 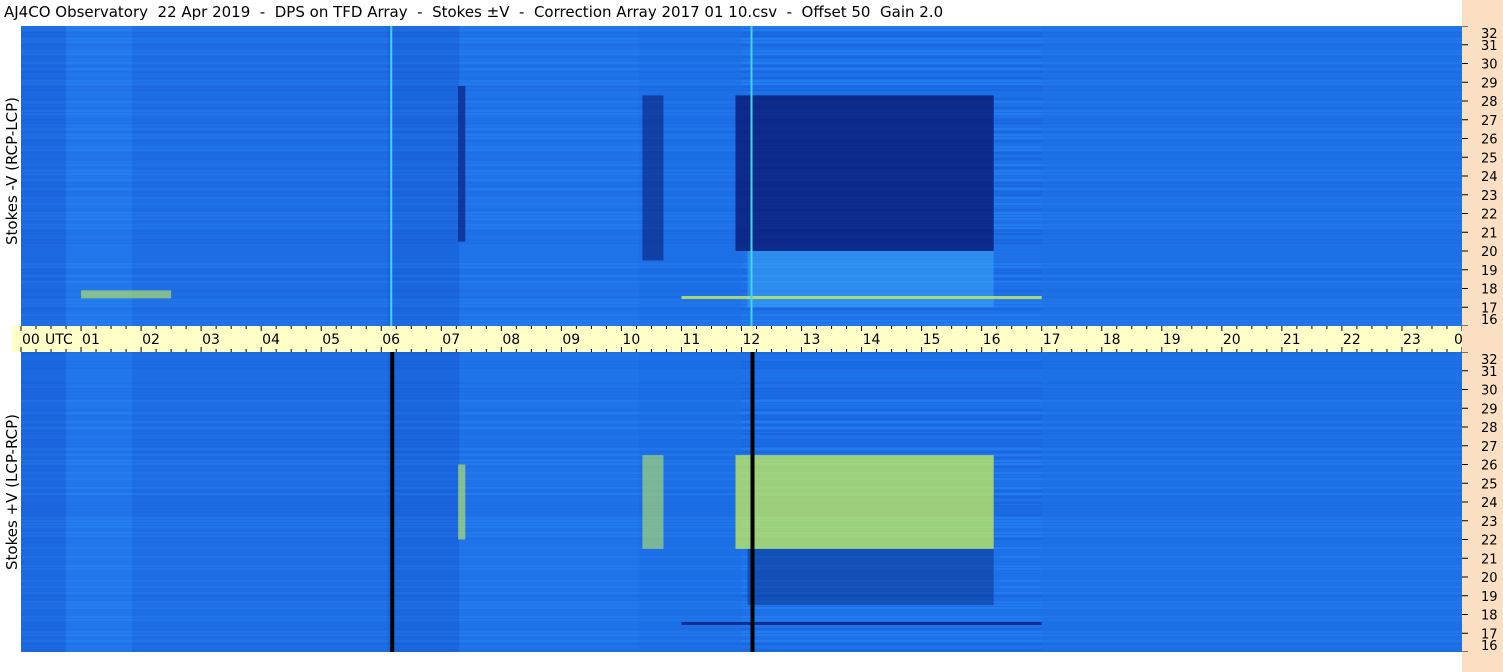 I want to click on y-axis-label-top: Stokes -V (RCP-LCP), so click(x=12, y=171).